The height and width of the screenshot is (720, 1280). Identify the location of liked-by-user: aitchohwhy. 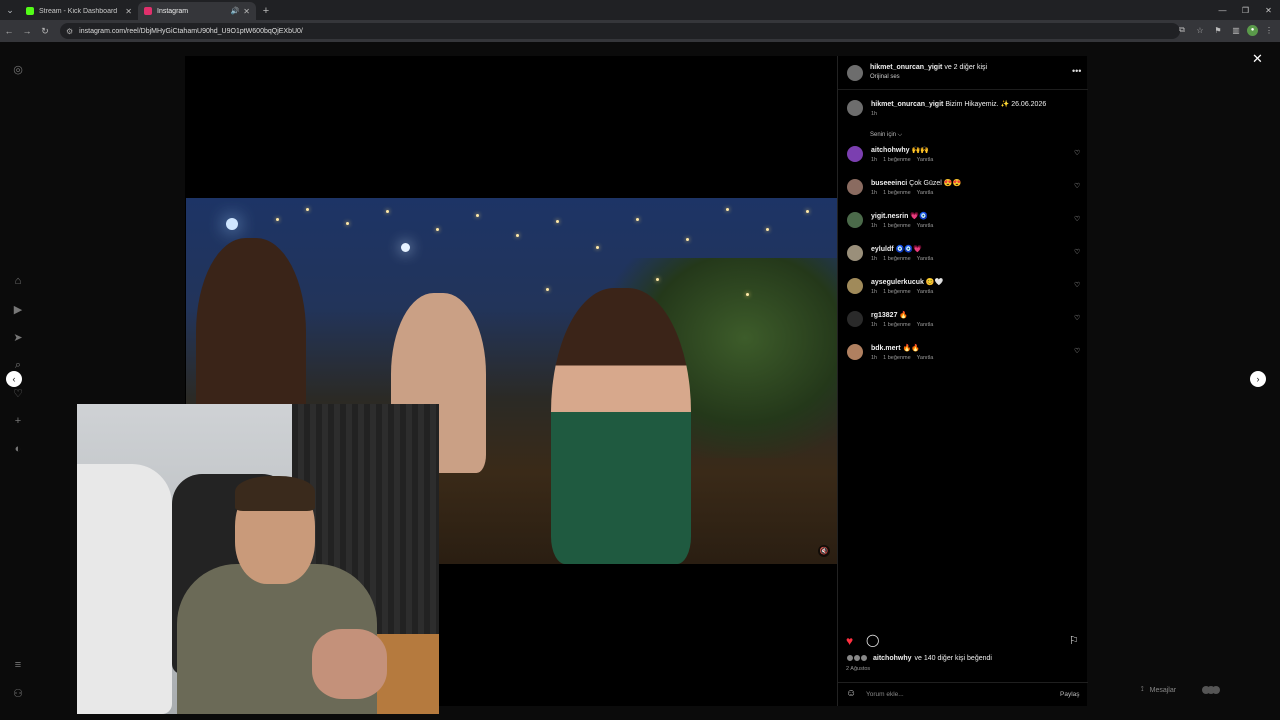
(892, 658).